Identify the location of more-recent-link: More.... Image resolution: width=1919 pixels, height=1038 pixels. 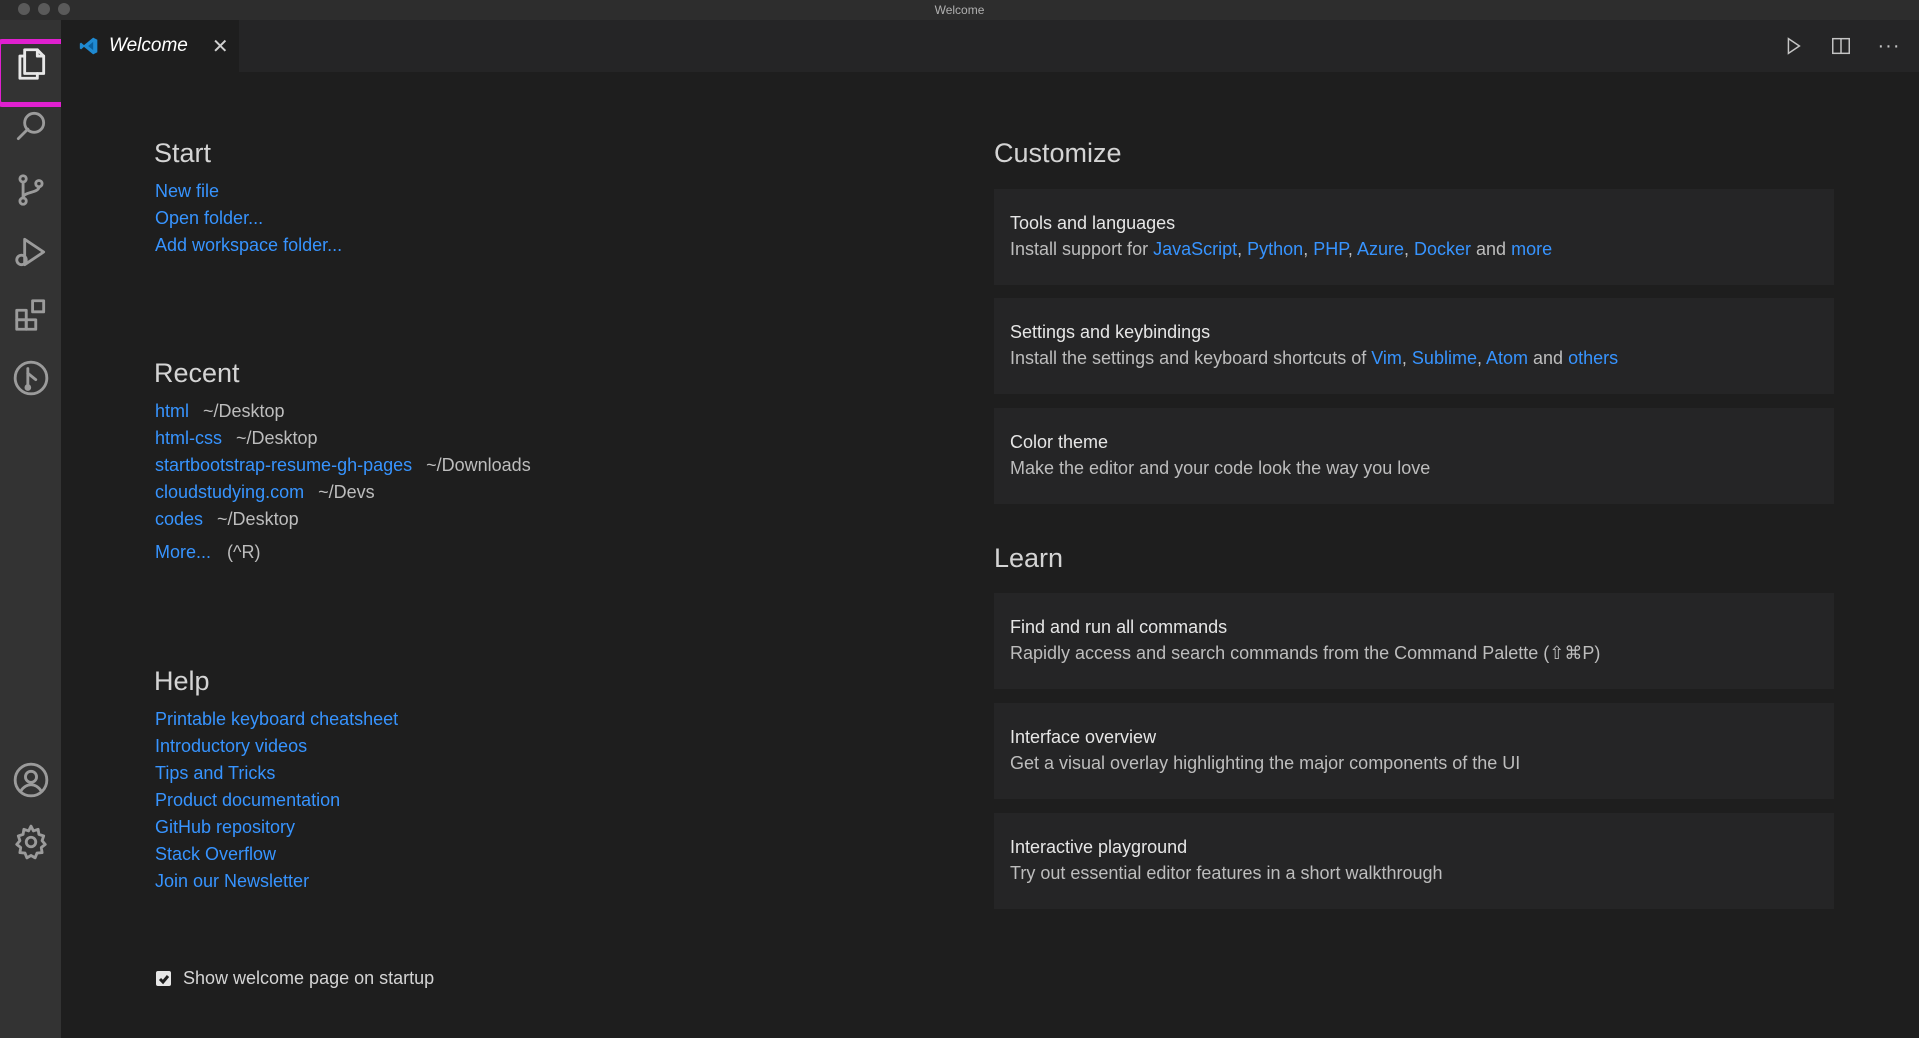
(183, 552).